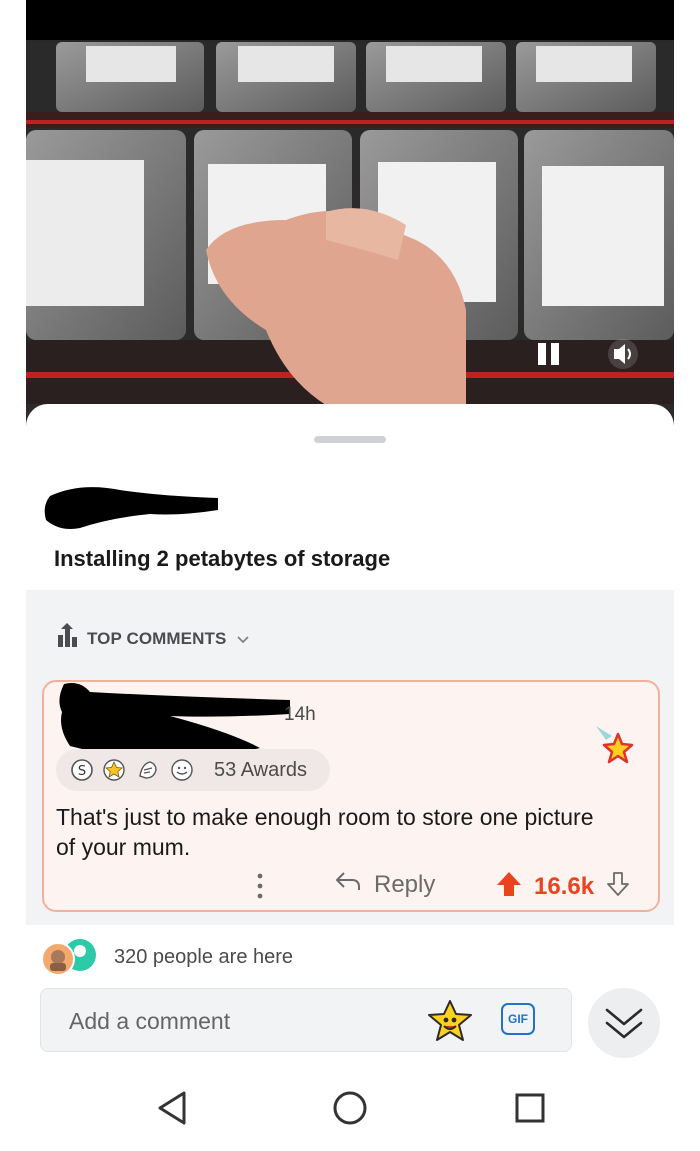 This screenshot has height=1151, width=700. Describe the element at coordinates (509, 886) in the screenshot. I see `upvote-icon` at that location.